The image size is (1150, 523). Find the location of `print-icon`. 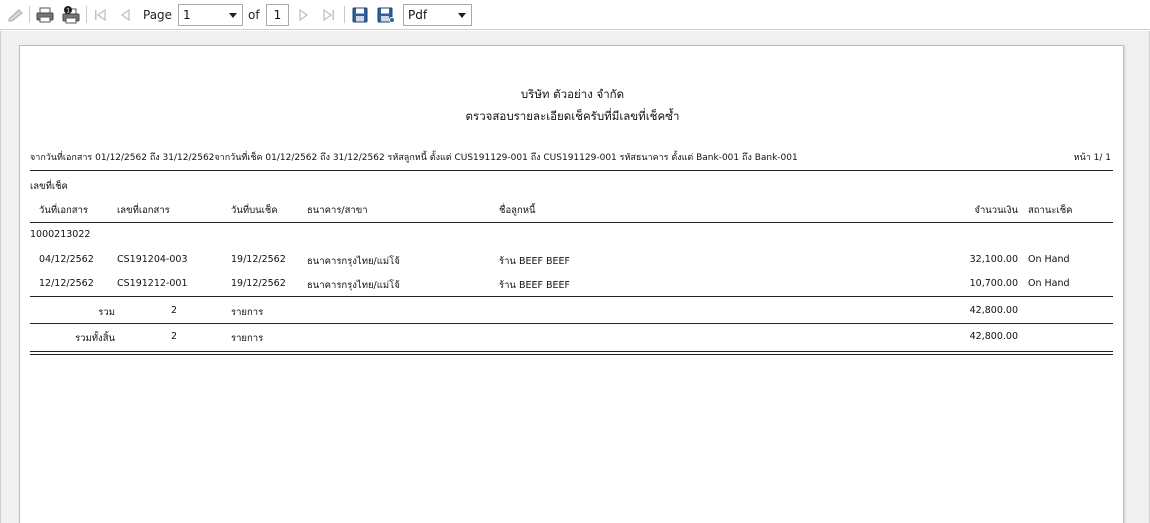

print-icon is located at coordinates (45, 15).